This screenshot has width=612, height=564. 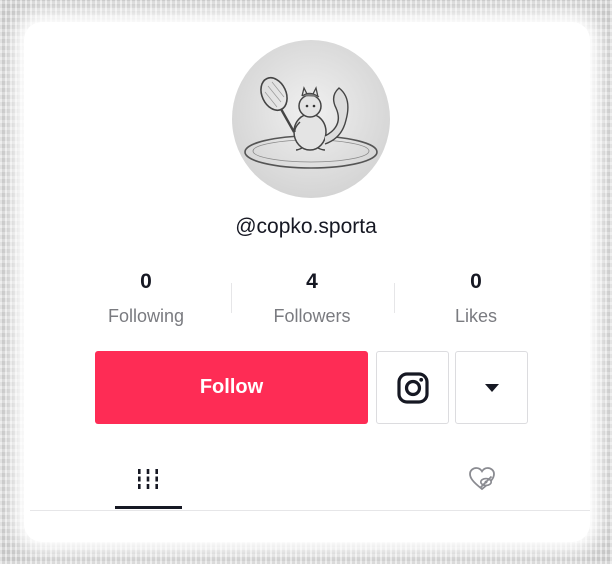 I want to click on avatar, so click(x=311, y=119).